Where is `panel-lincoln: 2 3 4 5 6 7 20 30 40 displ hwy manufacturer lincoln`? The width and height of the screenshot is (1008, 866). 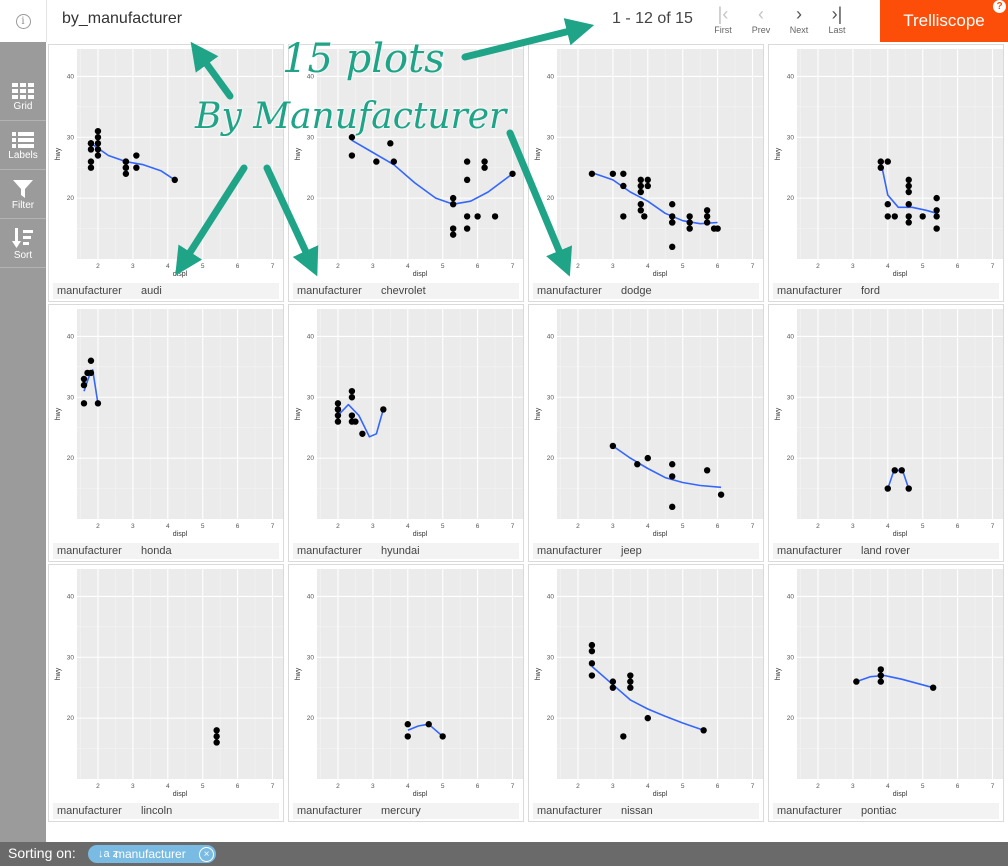 panel-lincoln: 2 3 4 5 6 7 20 30 40 displ hwy manufacturer lincoln is located at coordinates (166, 693).